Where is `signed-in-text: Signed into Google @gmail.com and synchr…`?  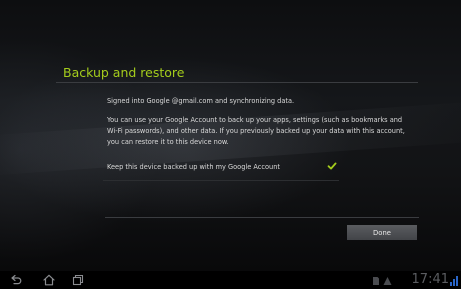
signed-in-text: Signed into Google @gmail.com and synchr… is located at coordinates (201, 101).